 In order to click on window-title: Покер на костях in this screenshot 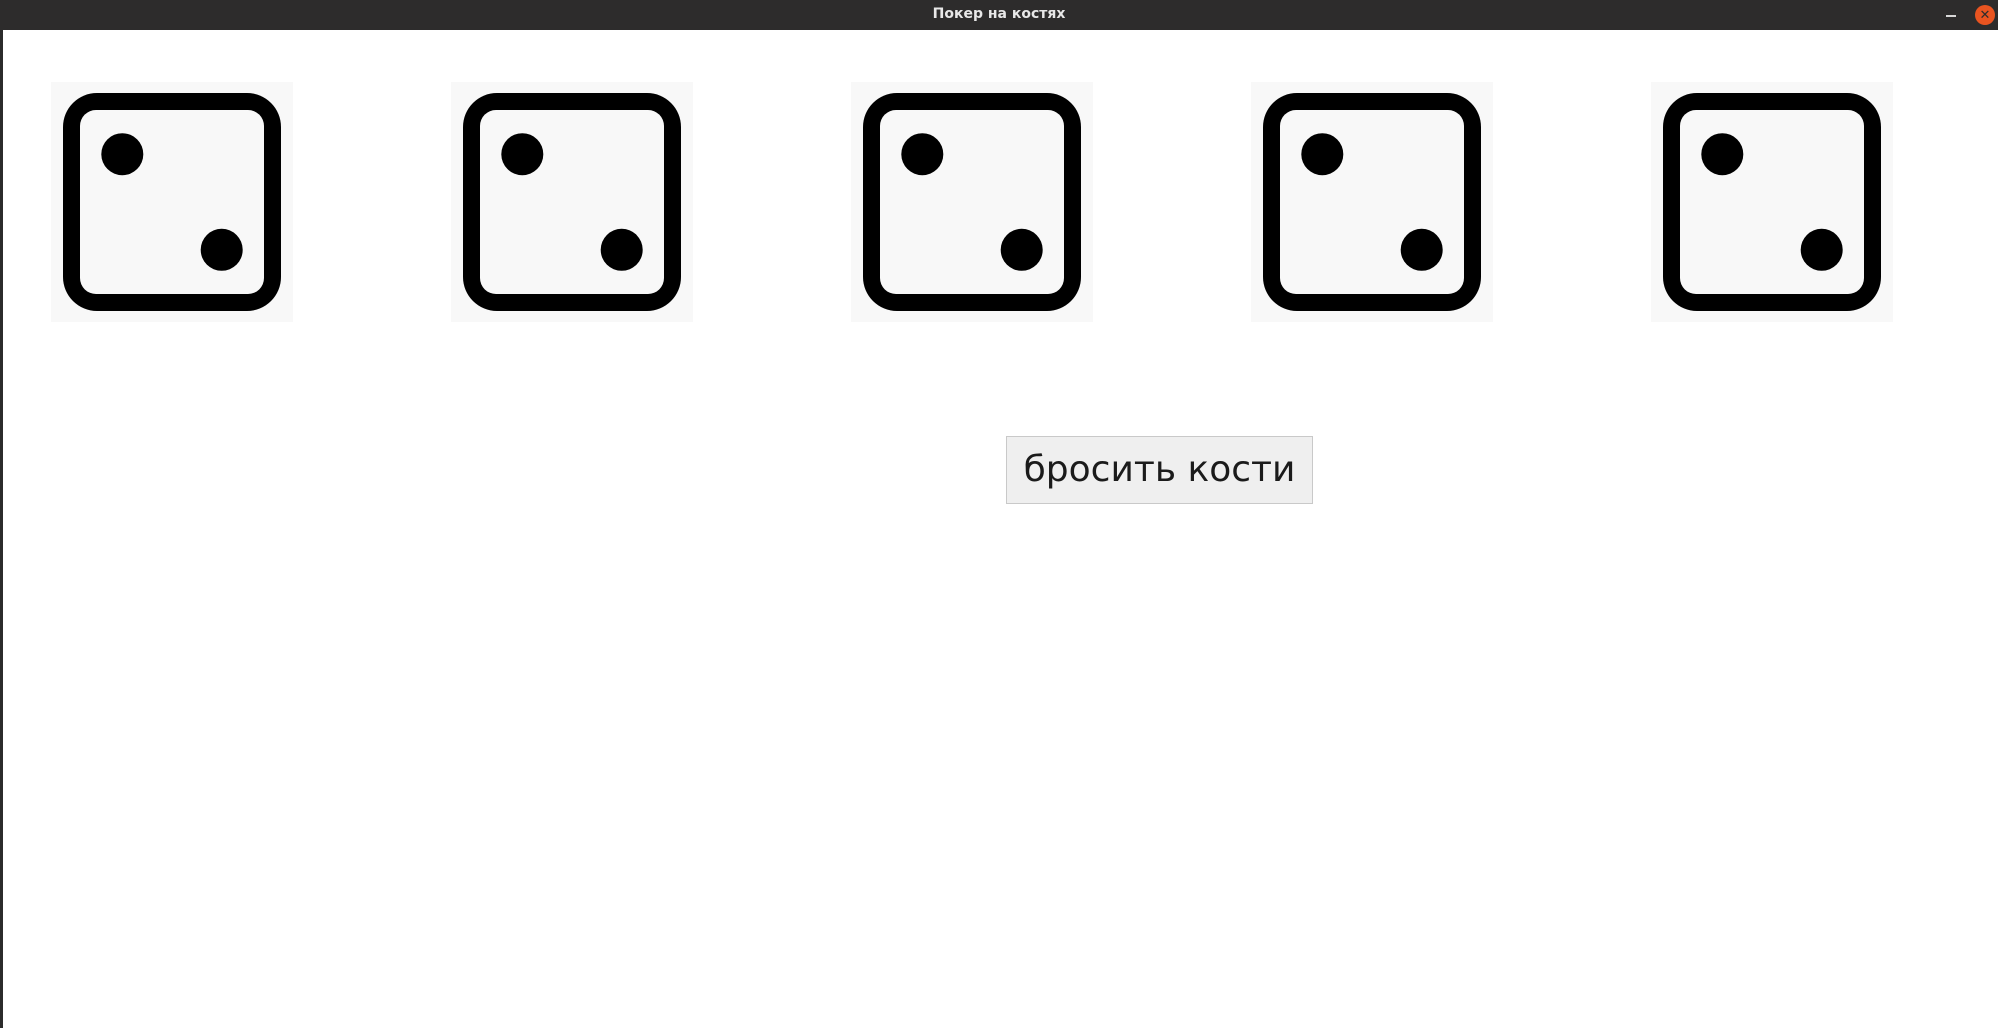, I will do `click(999, 14)`.